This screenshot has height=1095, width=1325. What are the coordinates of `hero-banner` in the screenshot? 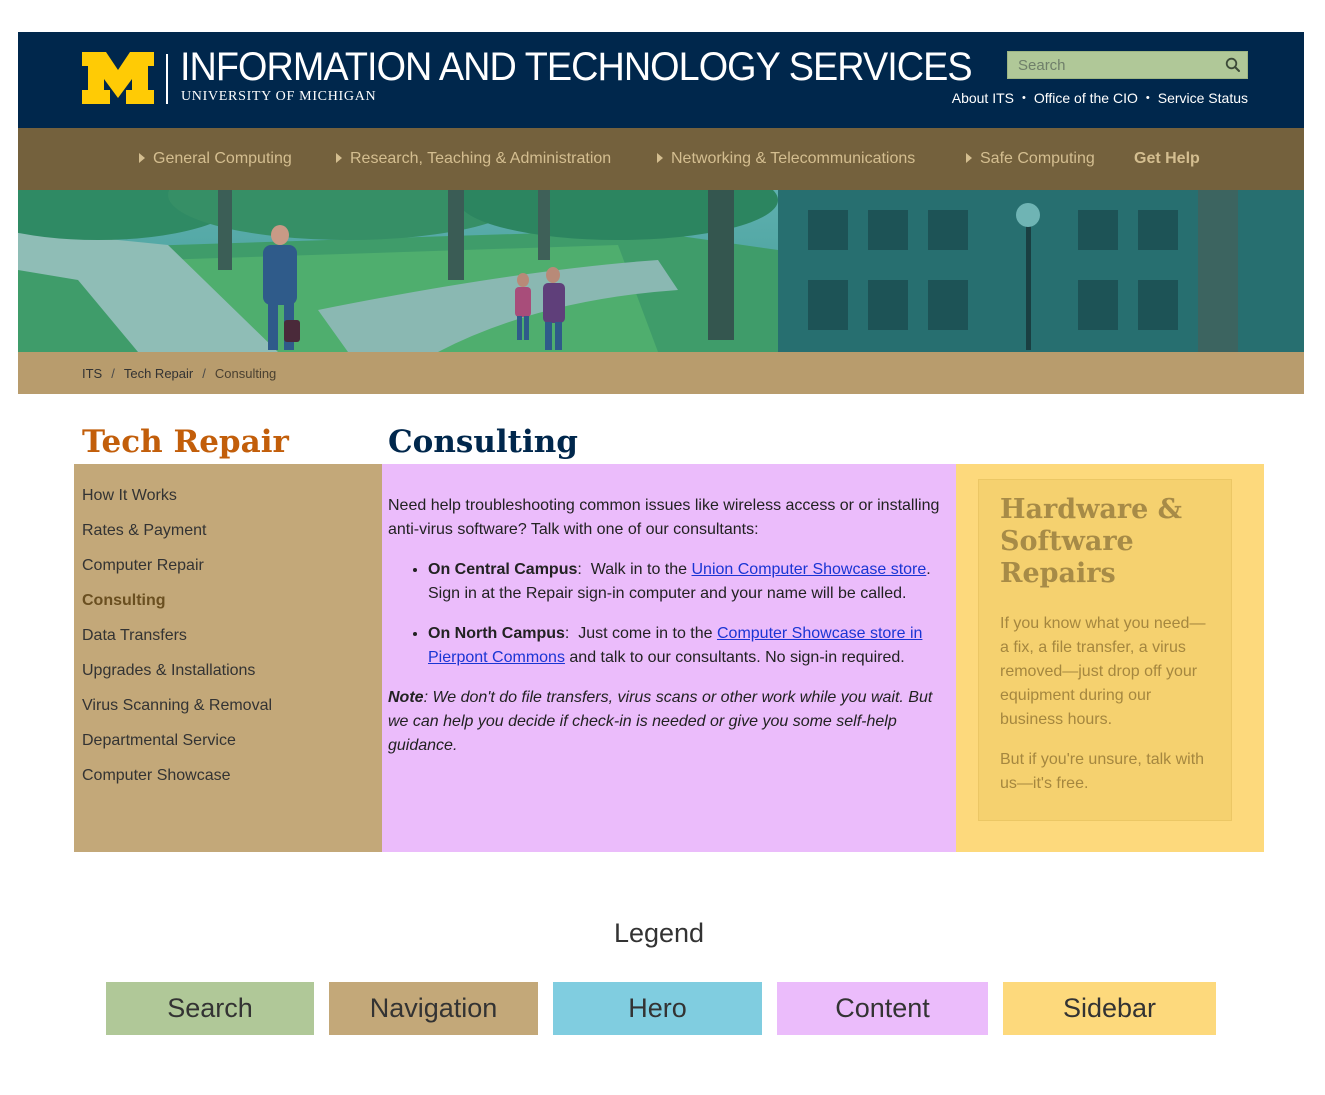 It's located at (661, 271).